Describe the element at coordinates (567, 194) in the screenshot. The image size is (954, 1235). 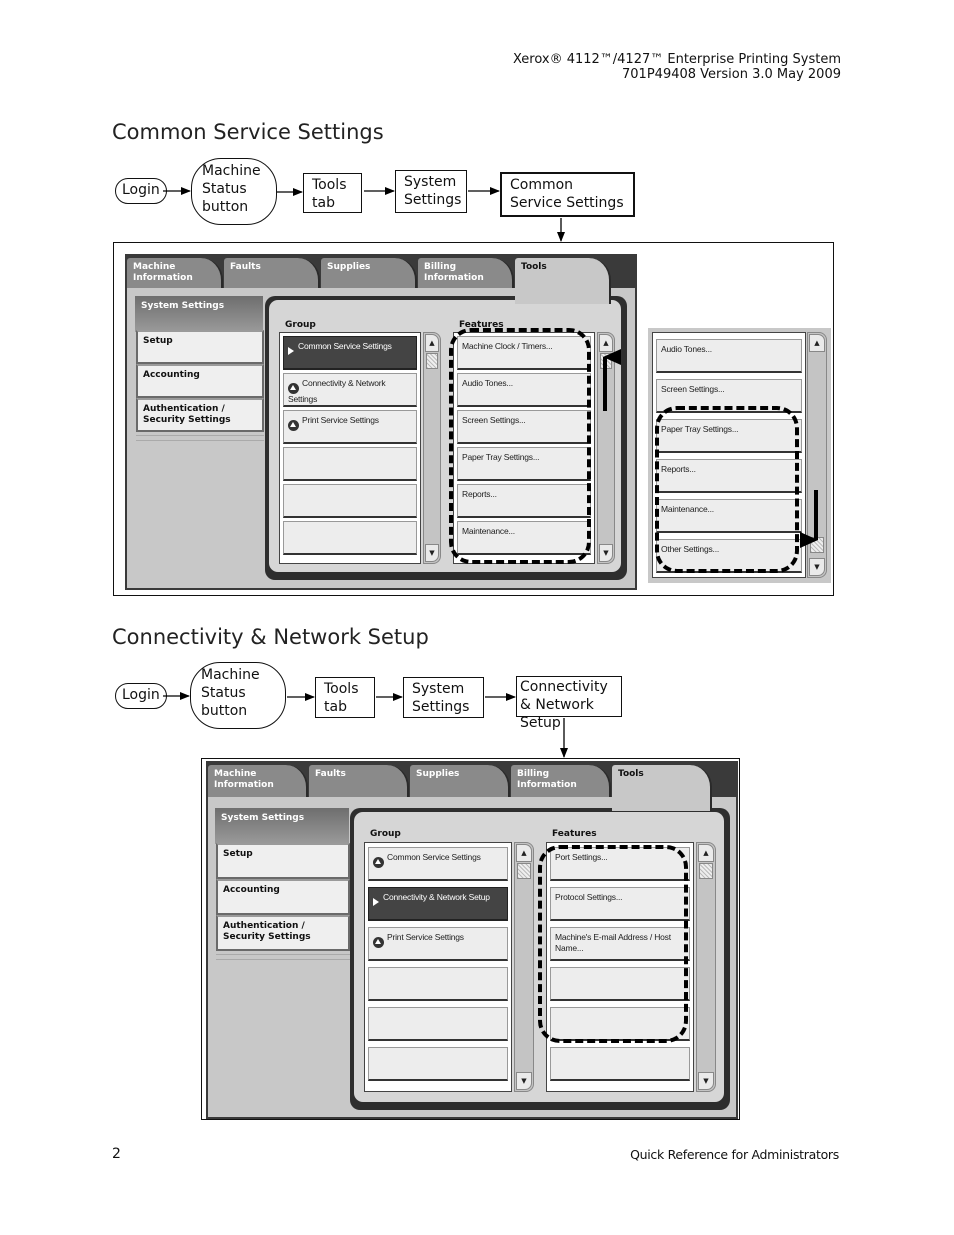
I see `flow-common-service: Common Service Settings` at that location.